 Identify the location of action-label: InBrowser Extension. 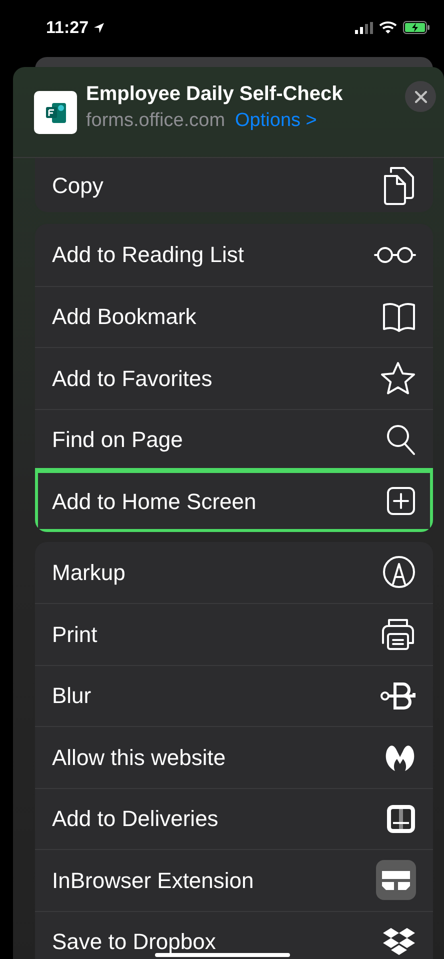
(153, 880).